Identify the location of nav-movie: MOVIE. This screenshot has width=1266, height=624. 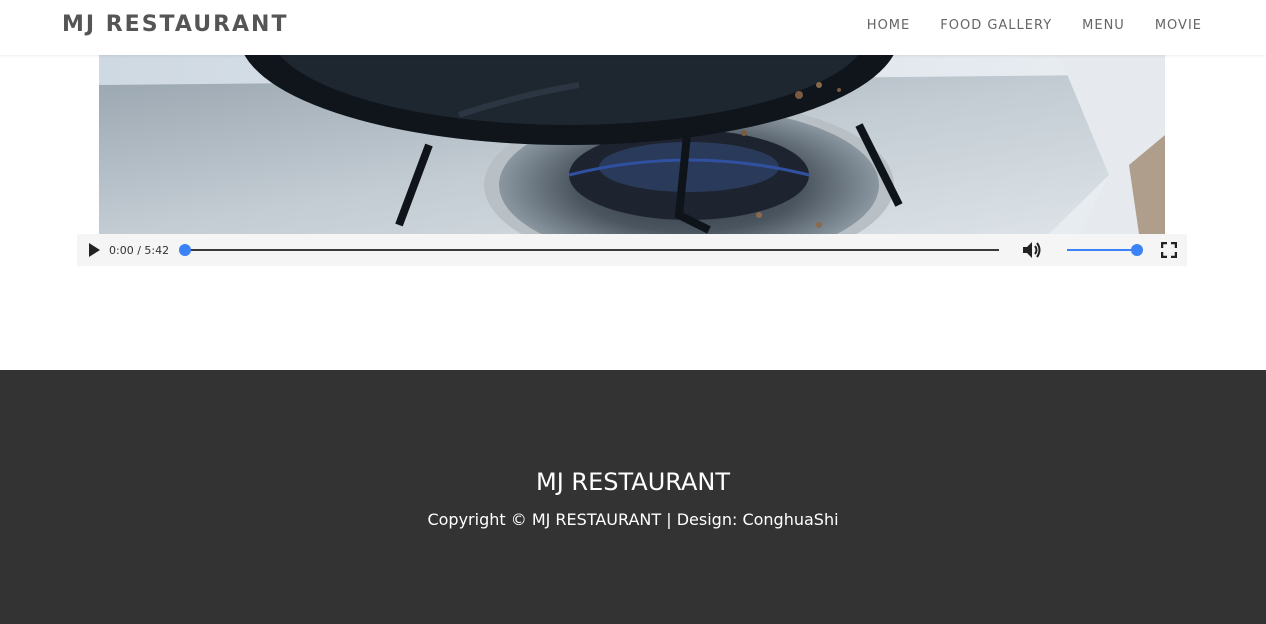
(1178, 25).